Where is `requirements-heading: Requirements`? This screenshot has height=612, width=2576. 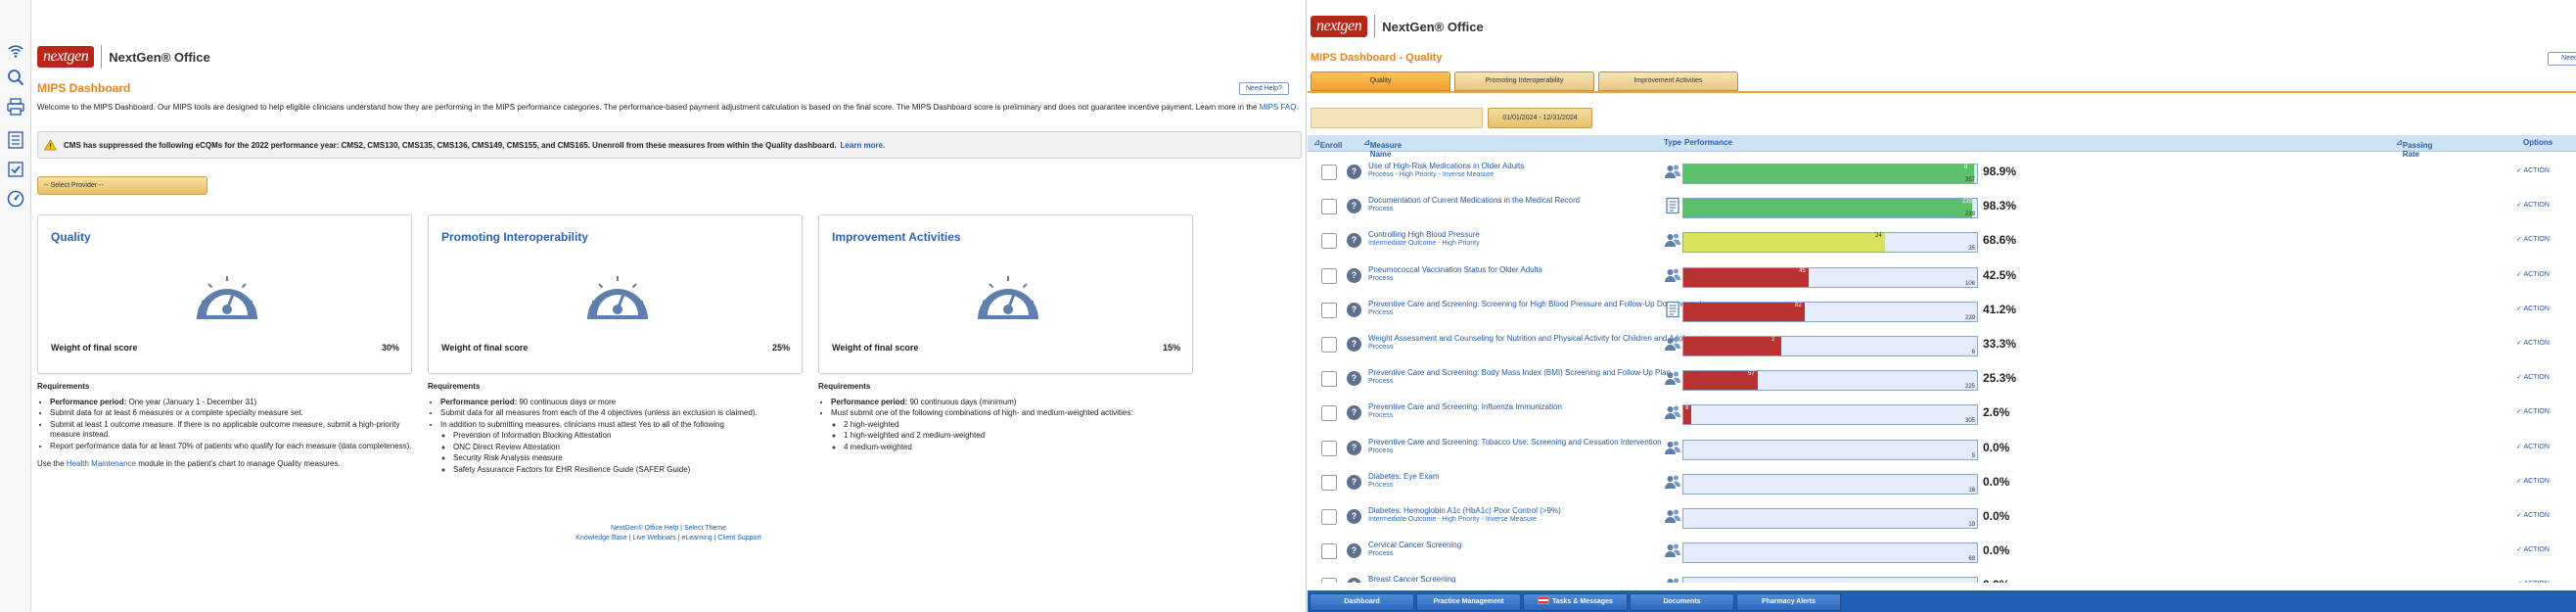 requirements-heading: Requirements is located at coordinates (844, 386).